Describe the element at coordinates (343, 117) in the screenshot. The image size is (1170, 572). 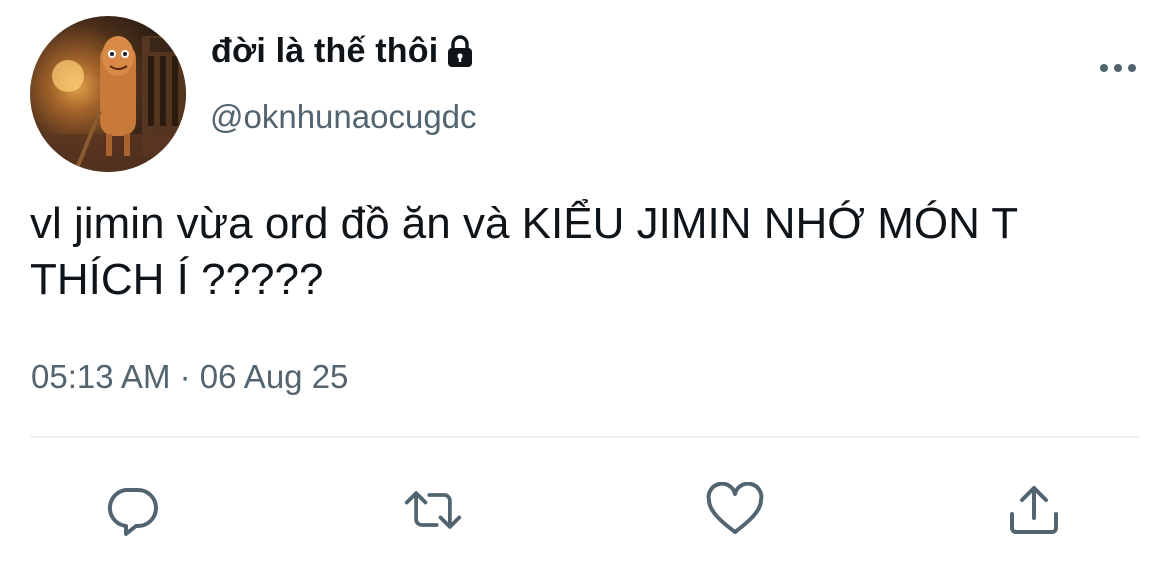
I see `username: @oknhunaocugdc` at that location.